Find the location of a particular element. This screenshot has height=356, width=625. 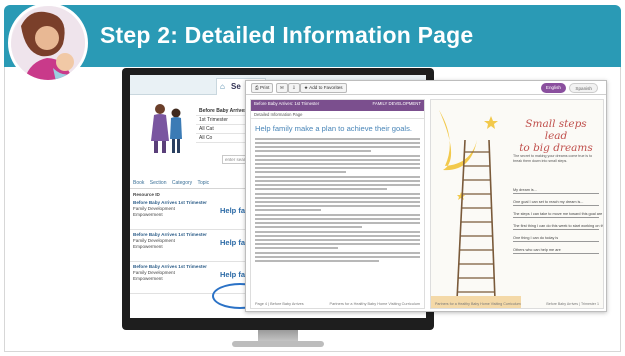

poster-footer-right: Before Baby Arrives | Trimester 1 is located at coordinates (572, 304).